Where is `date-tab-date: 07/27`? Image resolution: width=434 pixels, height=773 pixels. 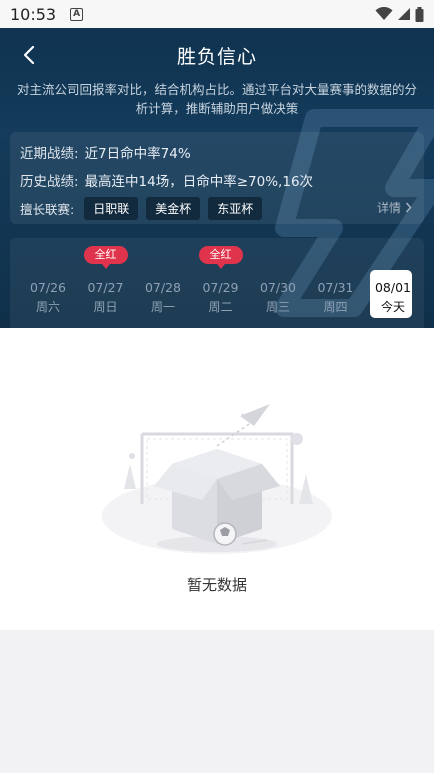 date-tab-date: 07/27 is located at coordinates (105, 287).